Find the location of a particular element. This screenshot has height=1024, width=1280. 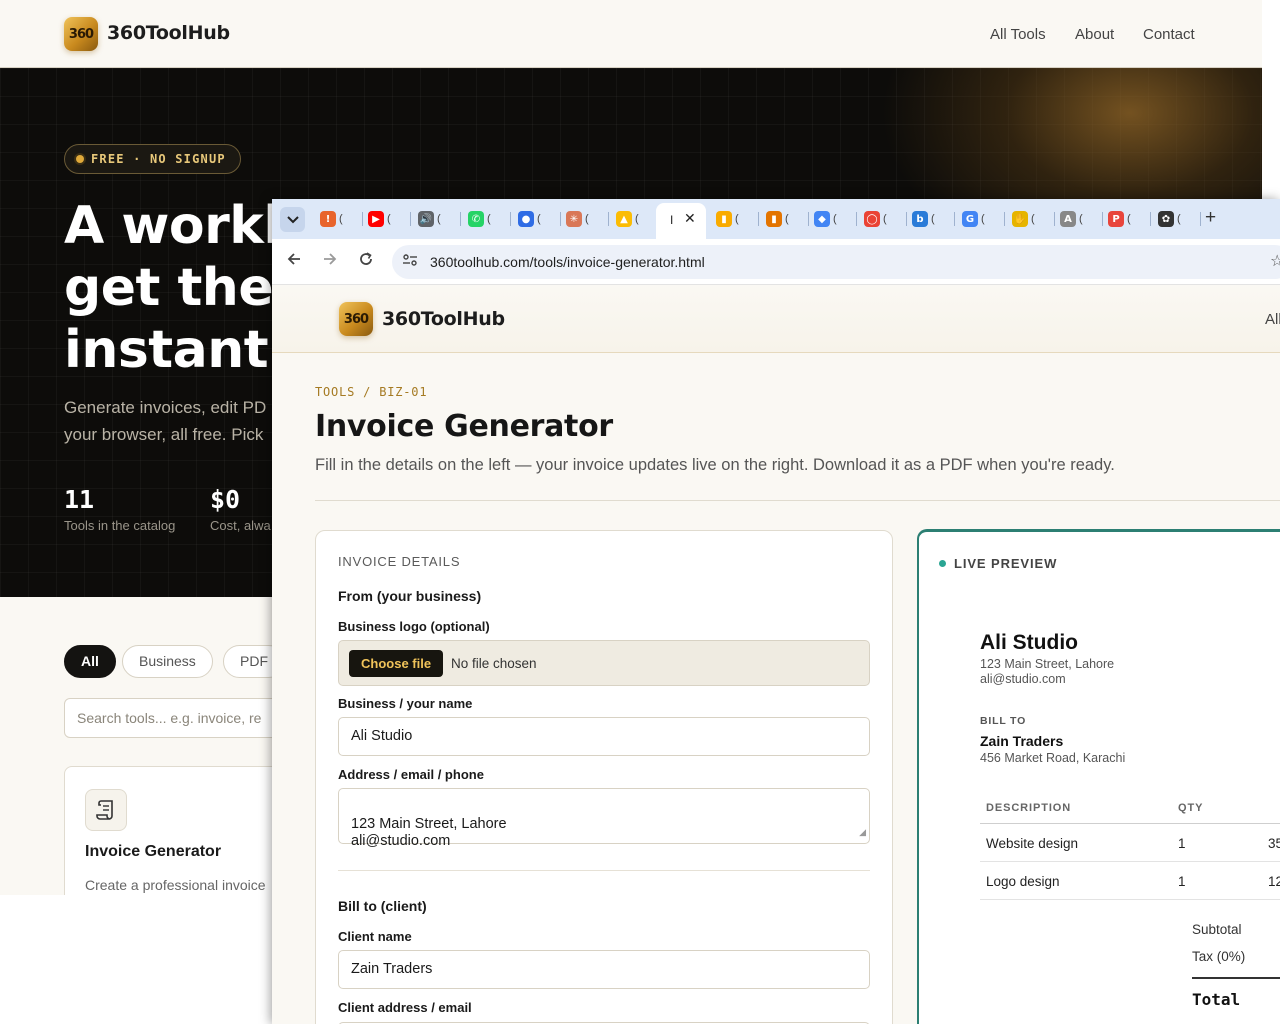

nav-link-contact: Contact is located at coordinates (1169, 34).